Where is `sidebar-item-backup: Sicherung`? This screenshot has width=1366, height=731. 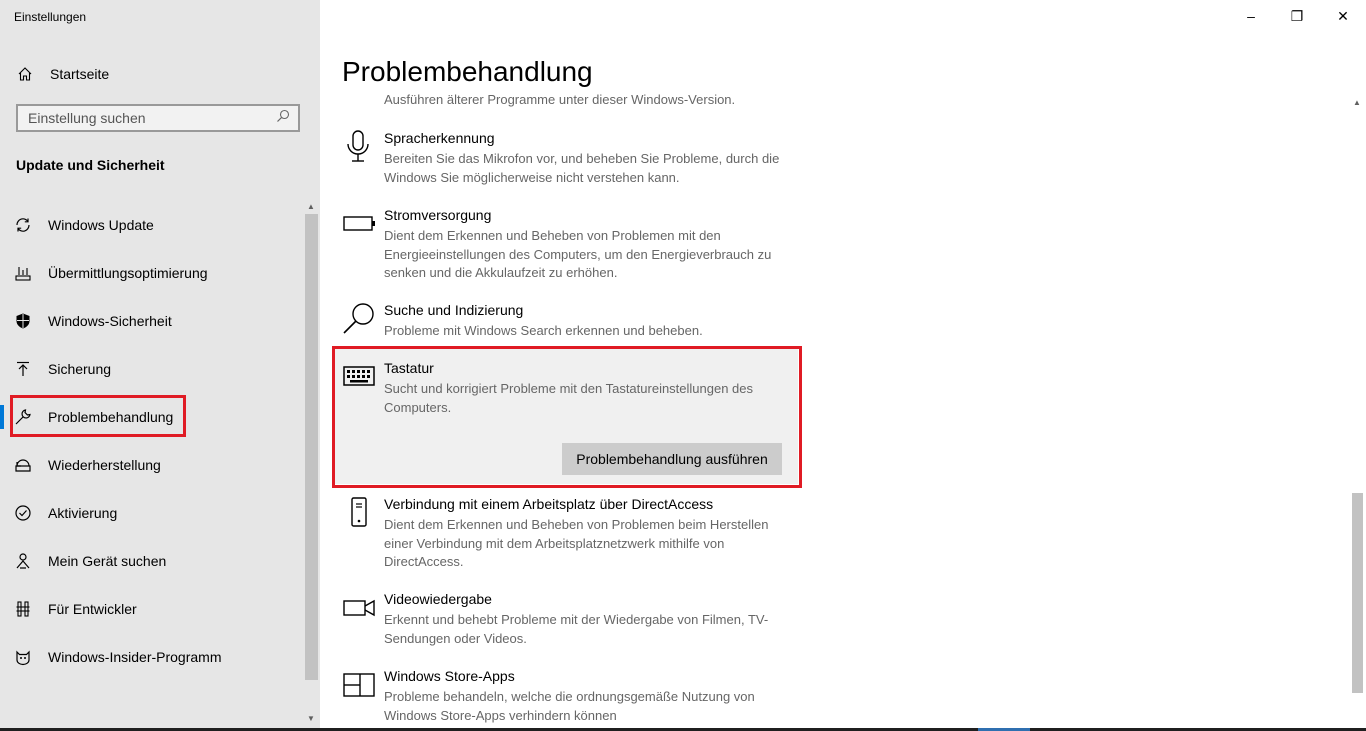
sidebar-item-backup: Sicherung is located at coordinates (154, 369).